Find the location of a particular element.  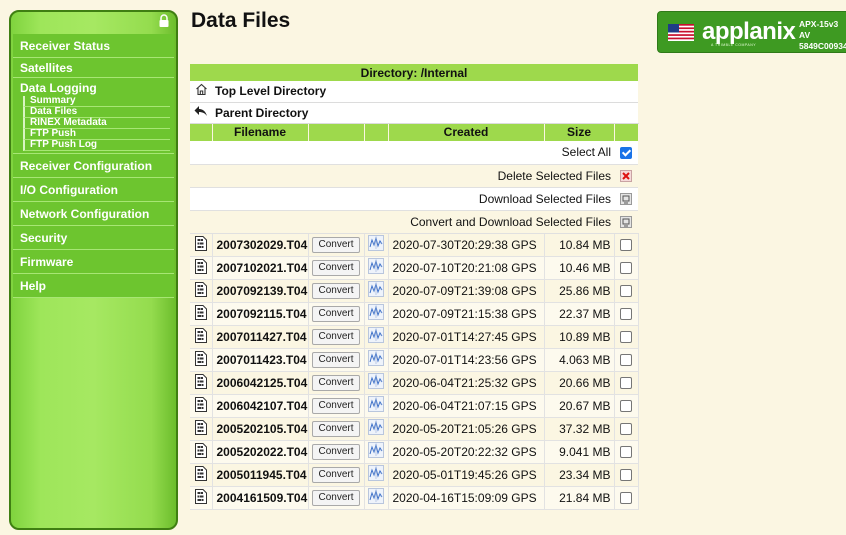

file-name-link: 2006042107.T04 is located at coordinates (260, 406).